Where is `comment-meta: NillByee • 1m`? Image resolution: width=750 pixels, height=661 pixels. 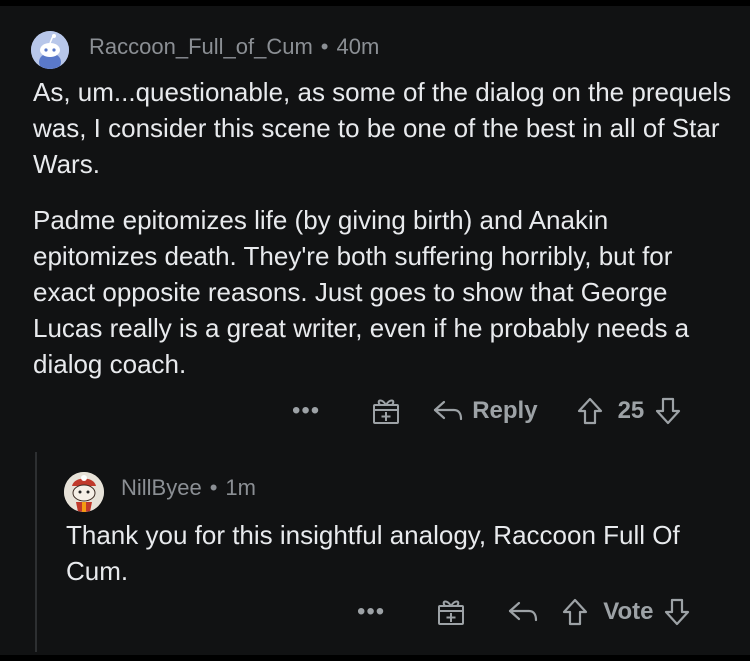 comment-meta: NillByee • 1m is located at coordinates (188, 488).